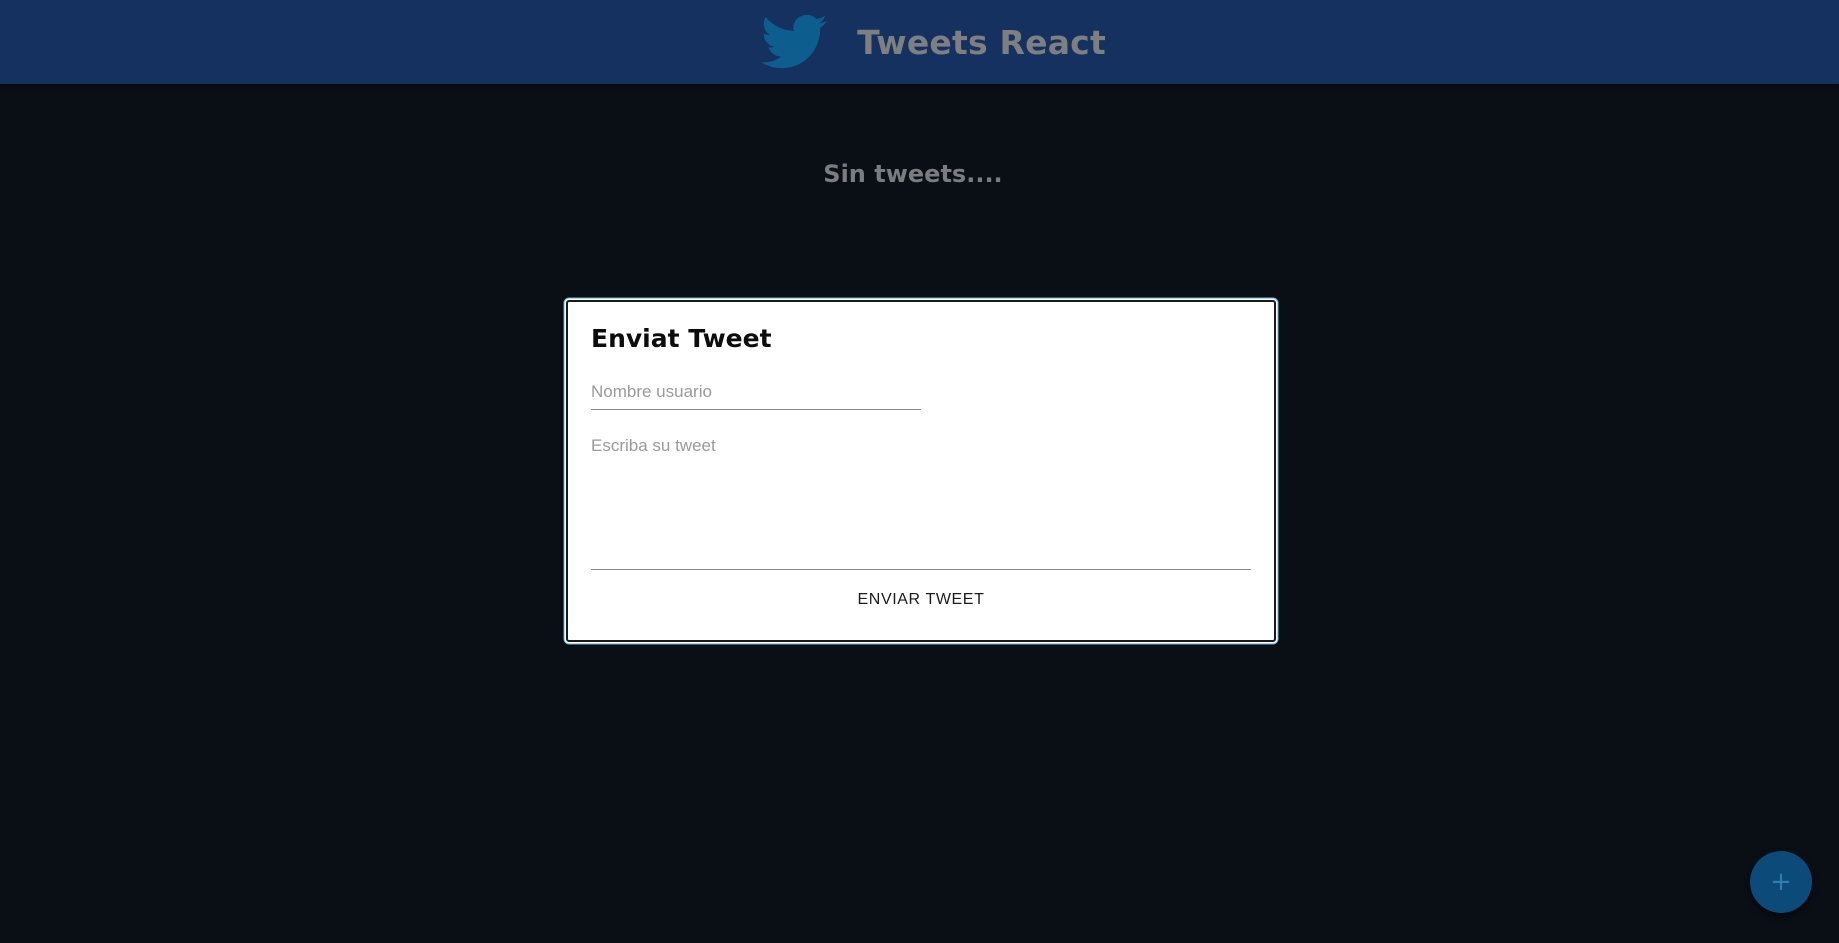 The image size is (1839, 943). Describe the element at coordinates (756, 392) in the screenshot. I see `username-input` at that location.